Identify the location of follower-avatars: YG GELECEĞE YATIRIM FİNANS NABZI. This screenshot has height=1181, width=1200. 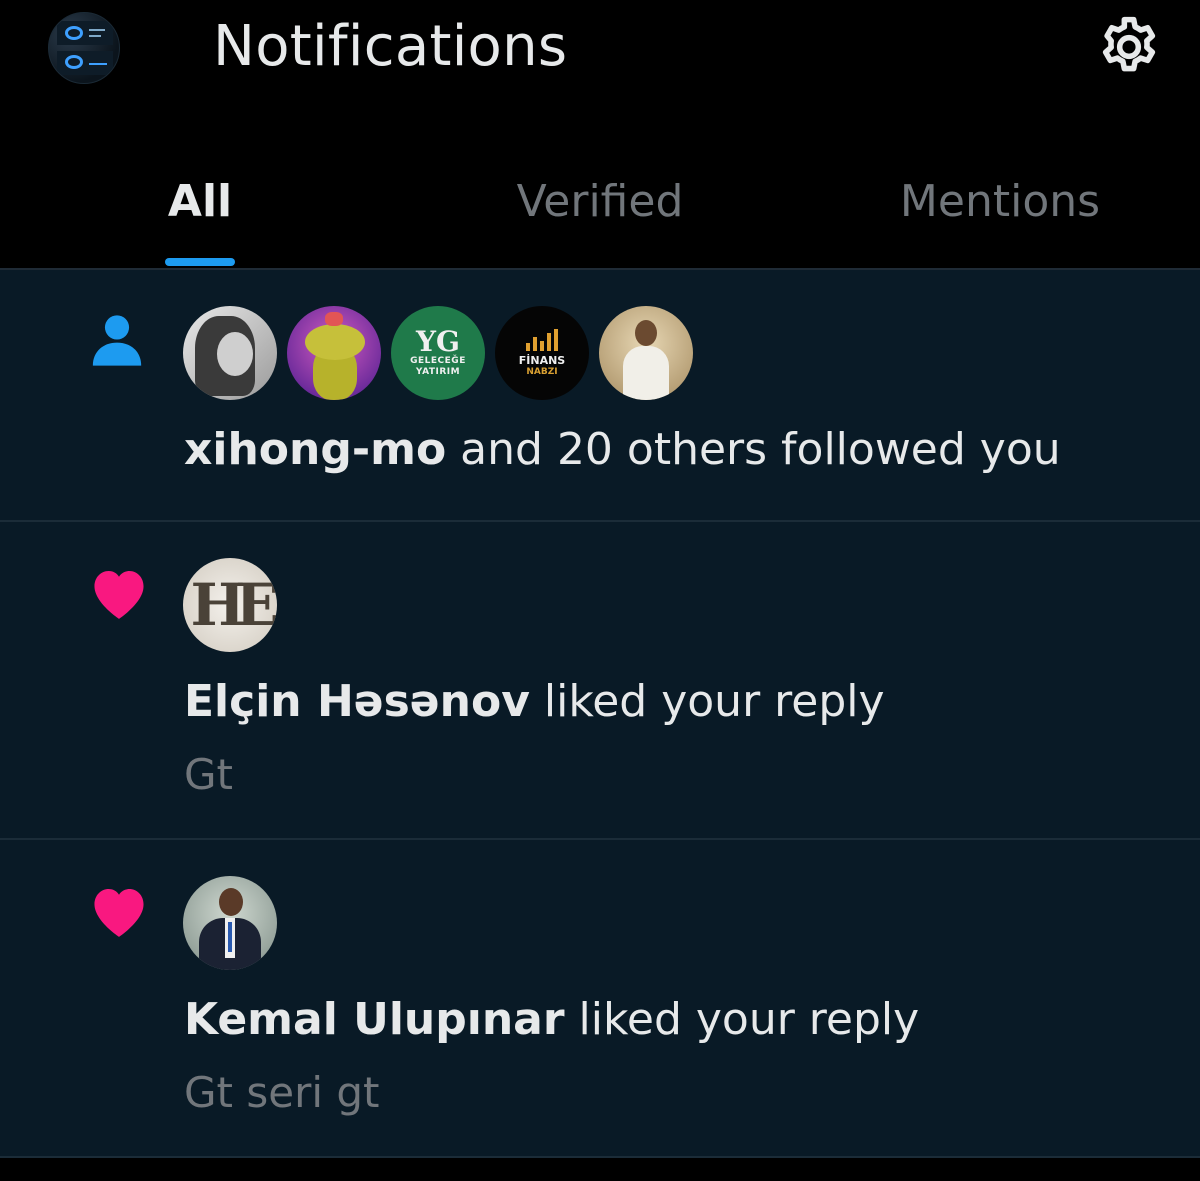
(443, 353).